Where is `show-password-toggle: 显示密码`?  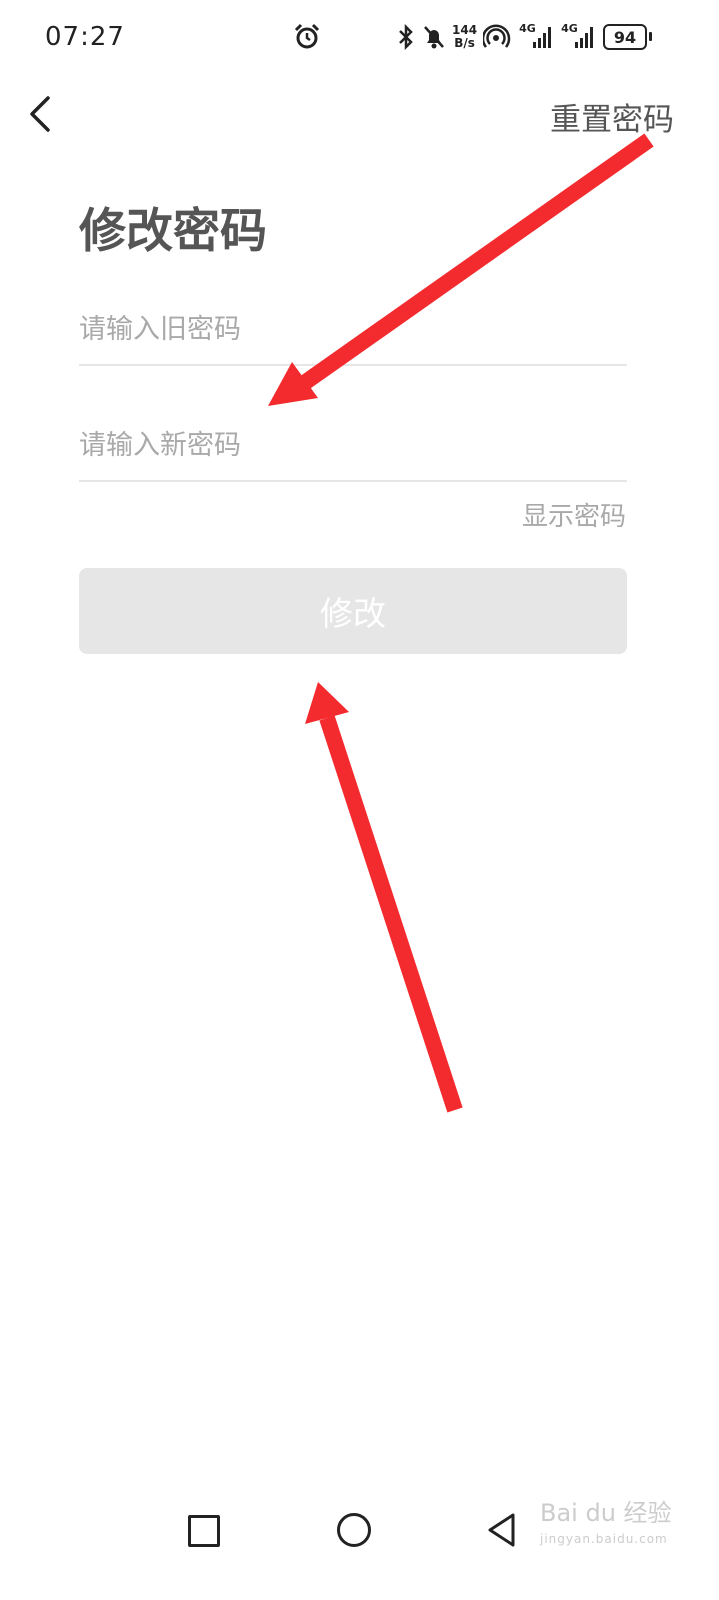 show-password-toggle: 显示密码 is located at coordinates (574, 514).